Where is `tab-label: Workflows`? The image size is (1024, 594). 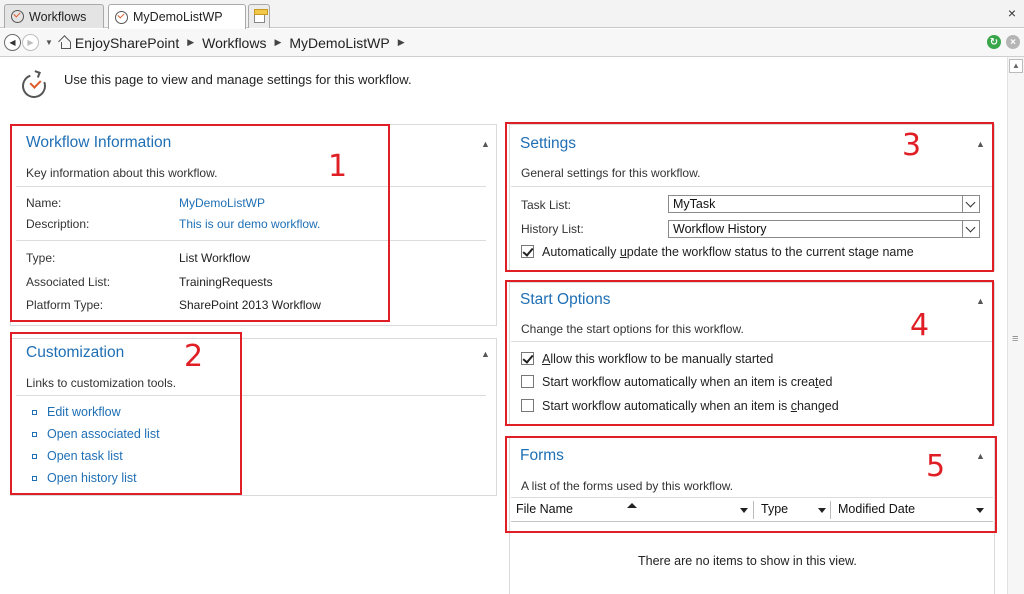 tab-label: Workflows is located at coordinates (58, 16).